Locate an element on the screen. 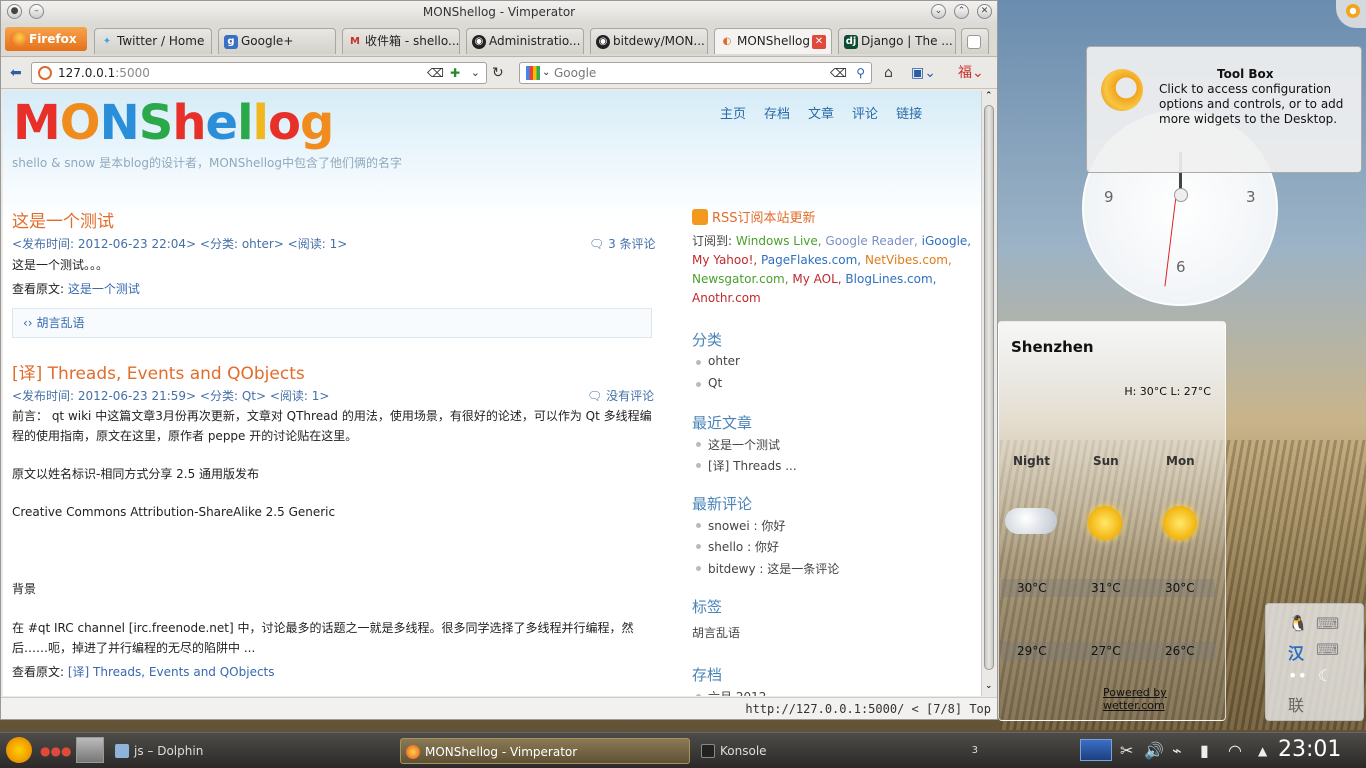  tray-expand-icon: ▲ is located at coordinates (1262, 751).